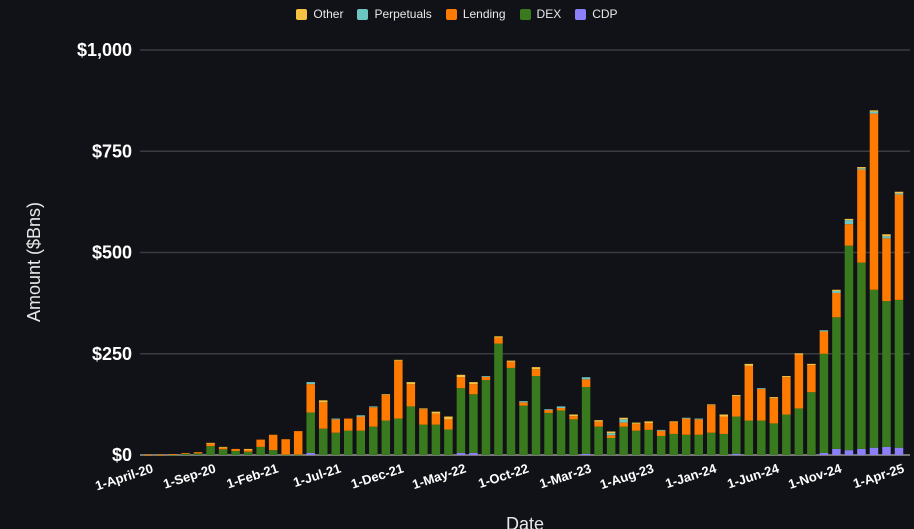 The width and height of the screenshot is (914, 529). What do you see at coordinates (691, 475) in the screenshot?
I see `x-tick-label: 1-Jan-24` at bounding box center [691, 475].